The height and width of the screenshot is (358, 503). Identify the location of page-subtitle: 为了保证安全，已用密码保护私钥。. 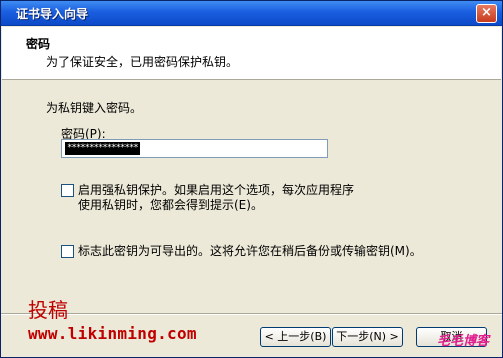
(142, 62).